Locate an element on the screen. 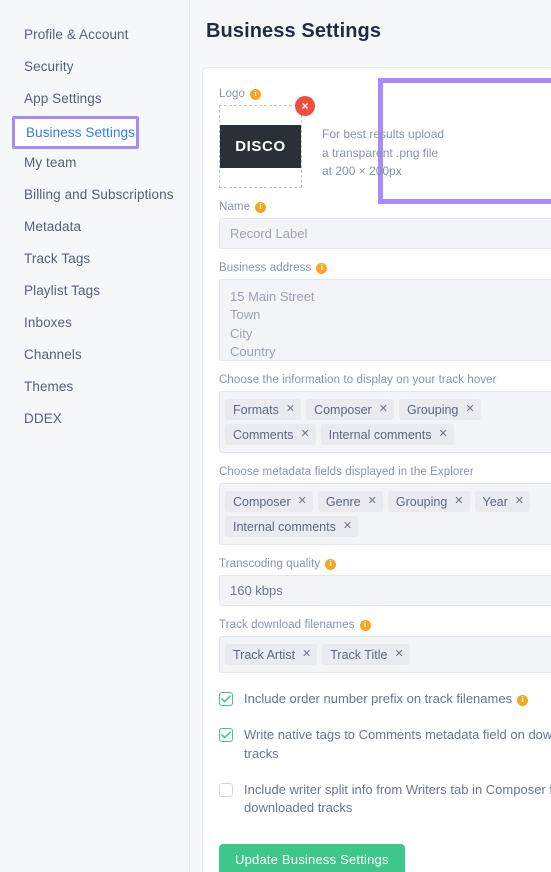 This screenshot has width=551, height=872. sidebar-item-security: Security is located at coordinates (94, 66).